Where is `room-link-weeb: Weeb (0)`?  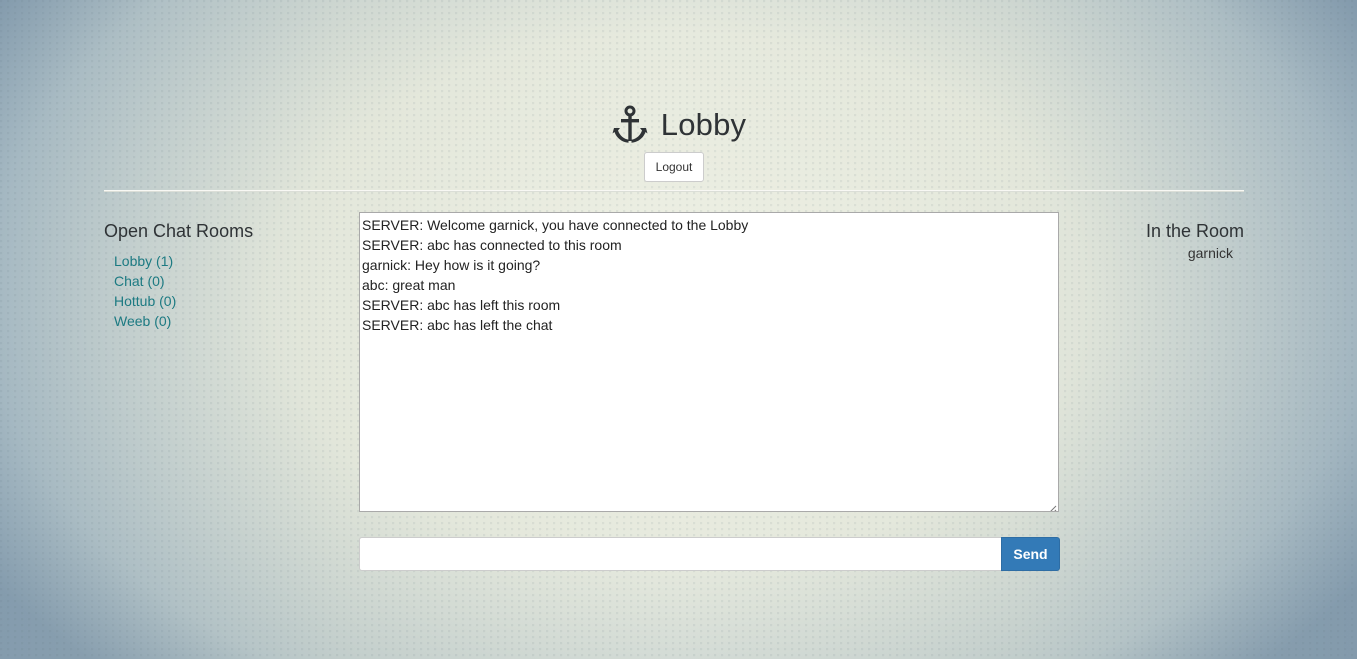
room-link-weeb: Weeb (0) is located at coordinates (142, 321).